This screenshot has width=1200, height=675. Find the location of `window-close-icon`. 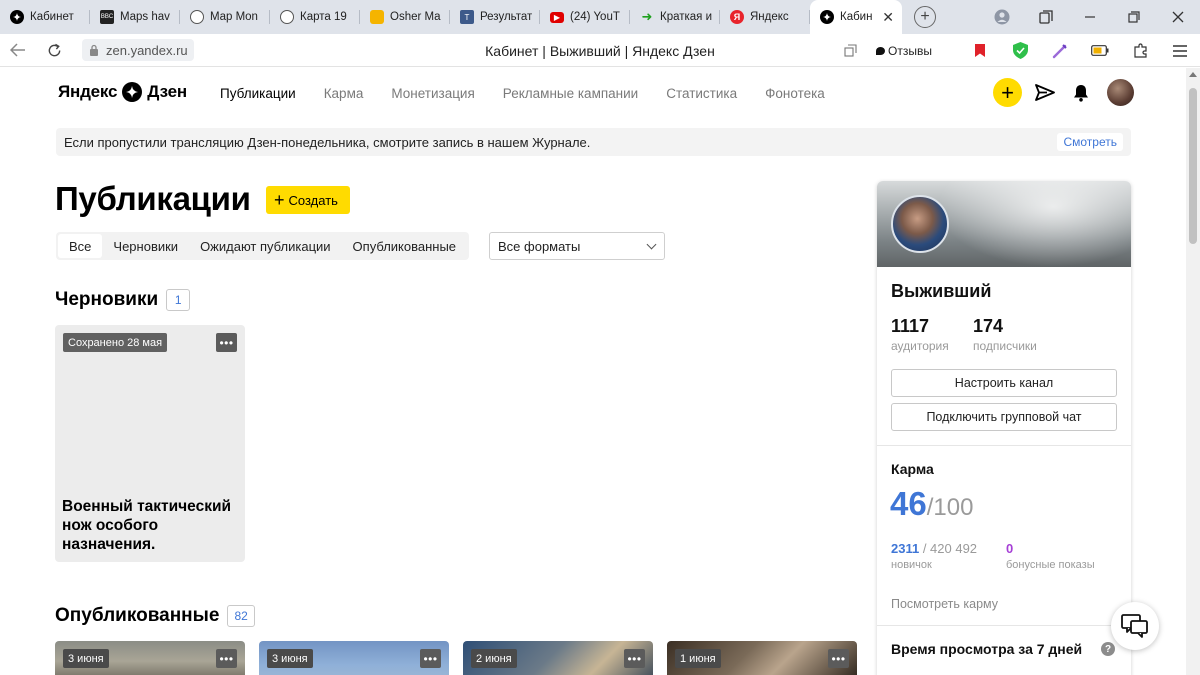

window-close-icon is located at coordinates (1178, 17).